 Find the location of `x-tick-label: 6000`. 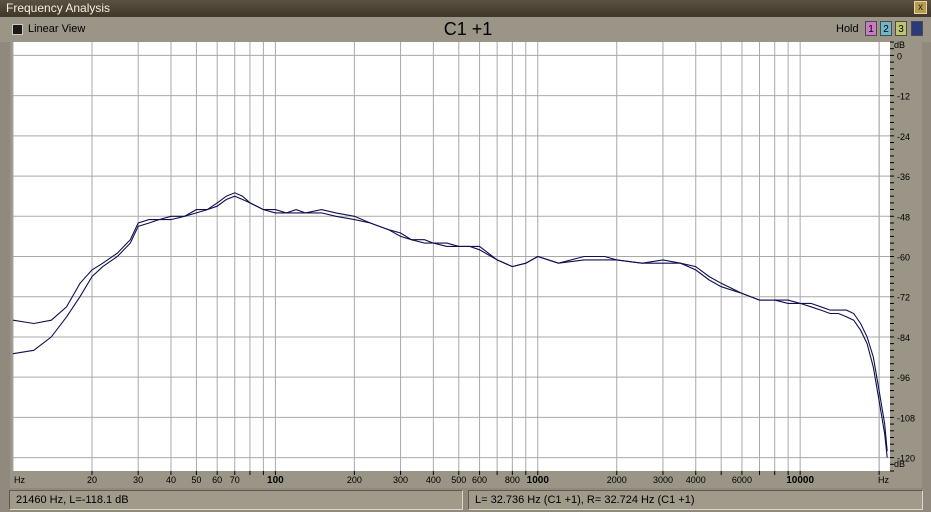

x-tick-label: 6000 is located at coordinates (742, 480).